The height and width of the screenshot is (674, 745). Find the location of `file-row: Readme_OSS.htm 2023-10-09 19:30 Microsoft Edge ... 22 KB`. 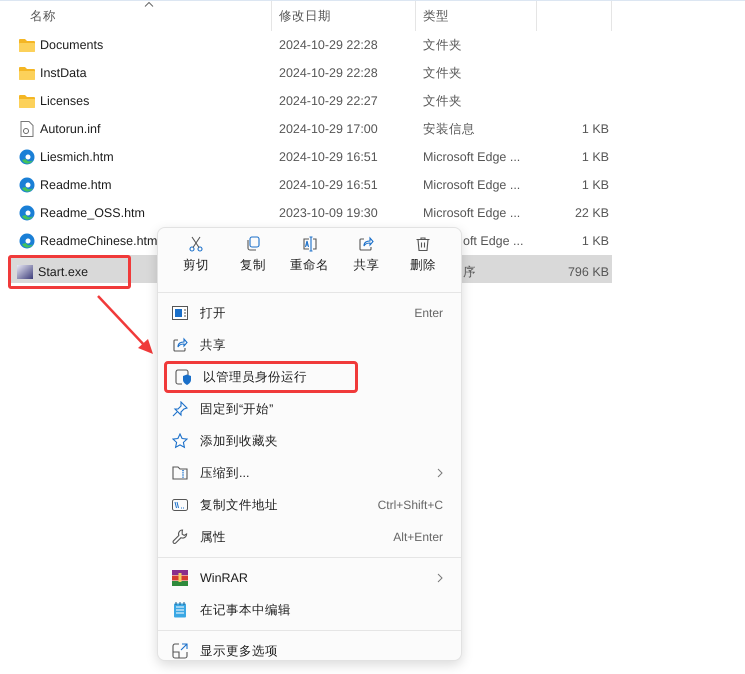

file-row: Readme_OSS.htm 2023-10-09 19:30 Microsoft Edge ... 22 KB is located at coordinates (311, 213).